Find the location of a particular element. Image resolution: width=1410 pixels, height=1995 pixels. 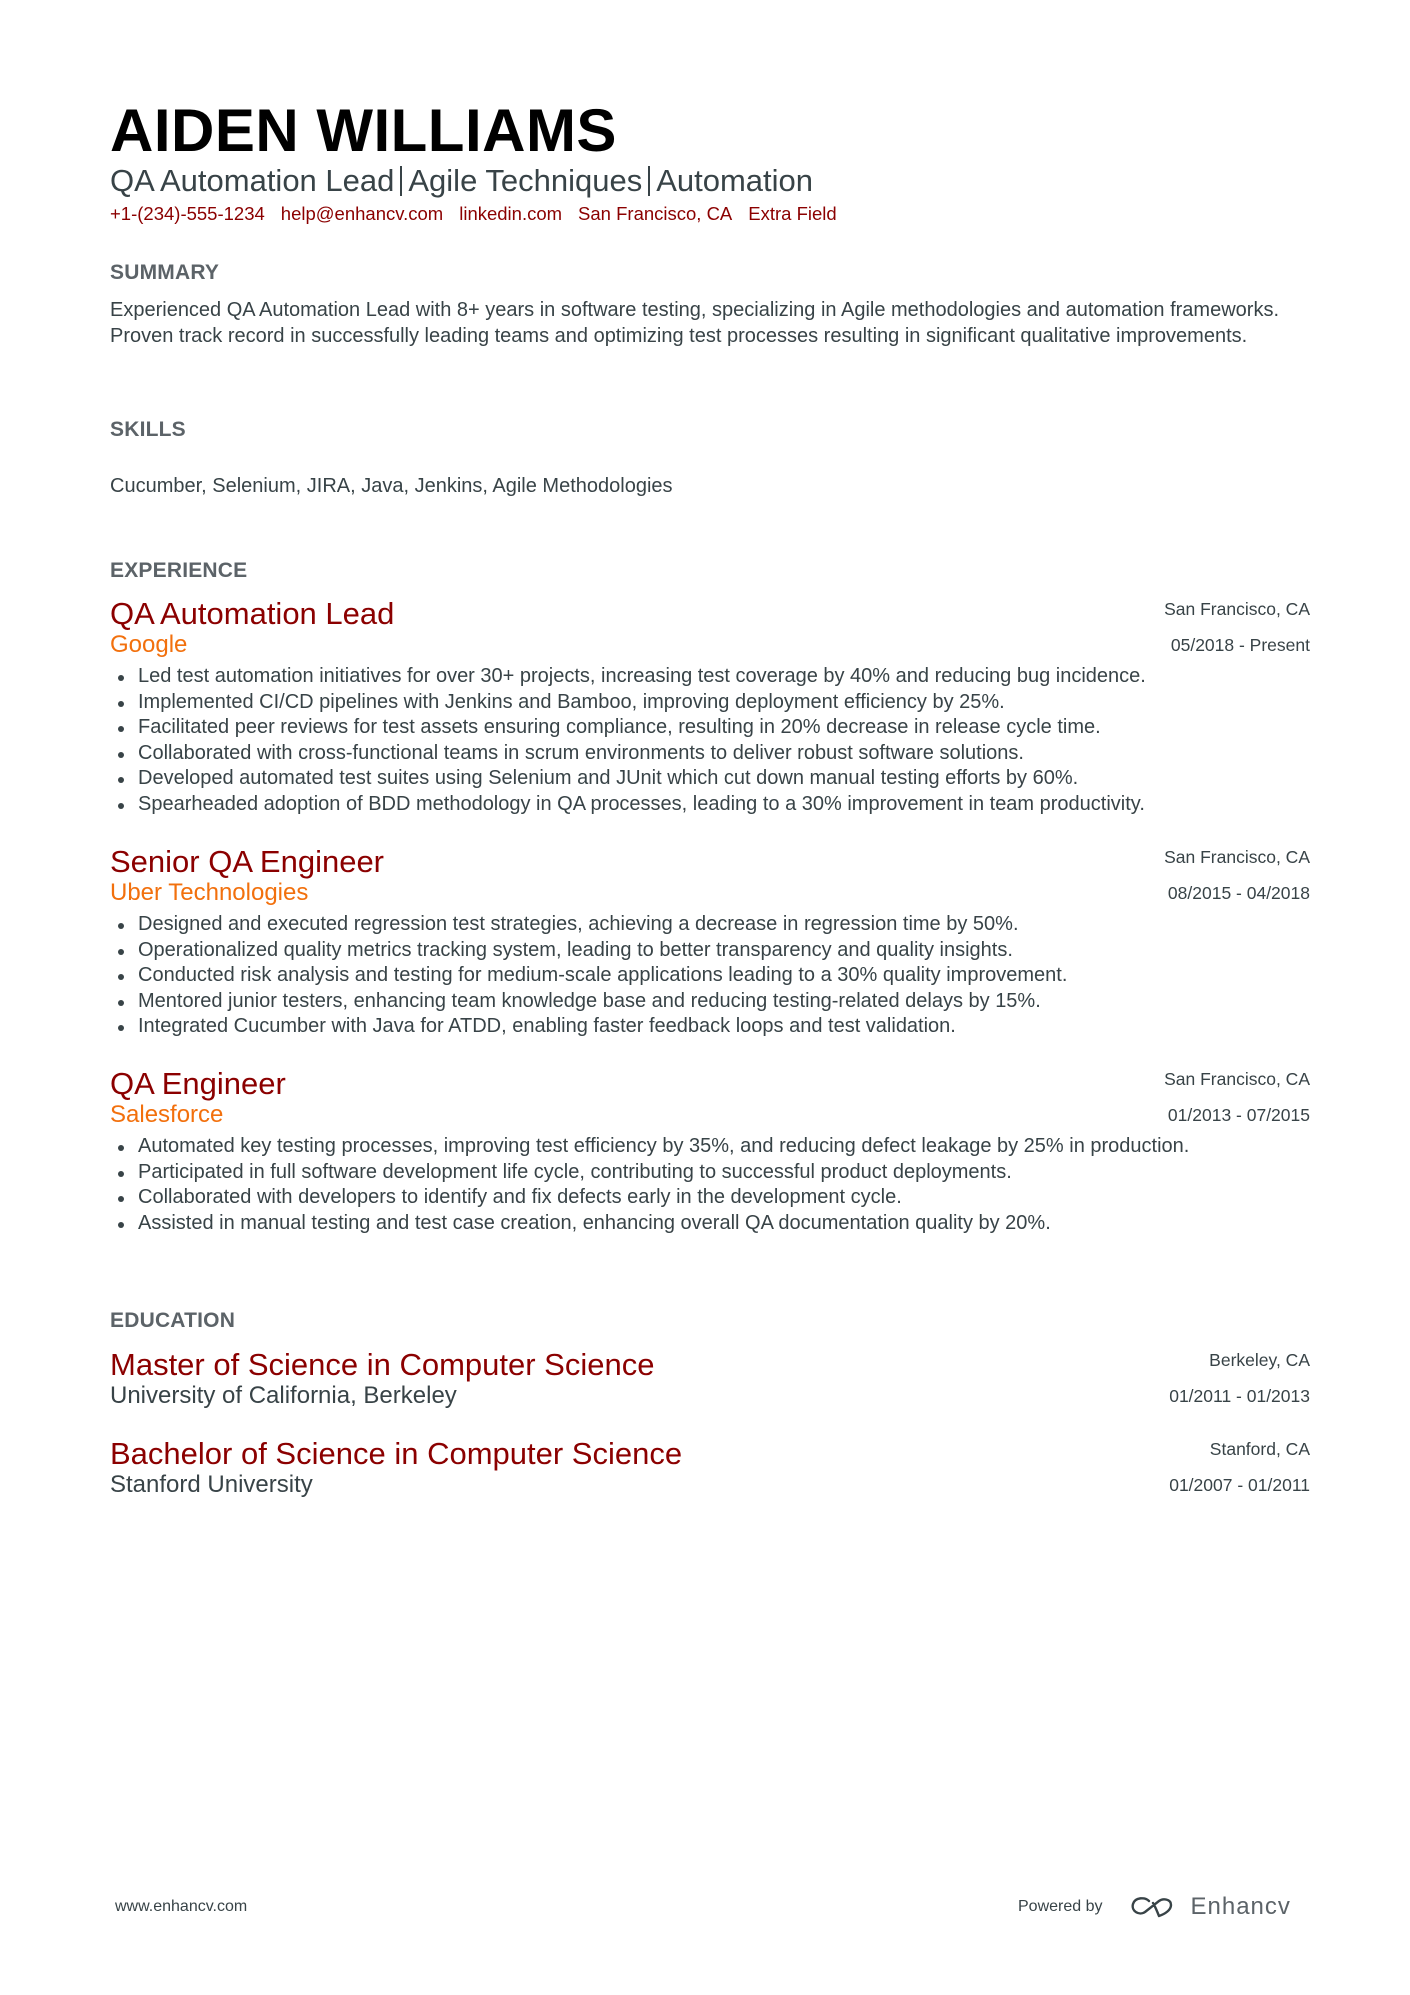

job-title: QA Engineer is located at coordinates (198, 1083).